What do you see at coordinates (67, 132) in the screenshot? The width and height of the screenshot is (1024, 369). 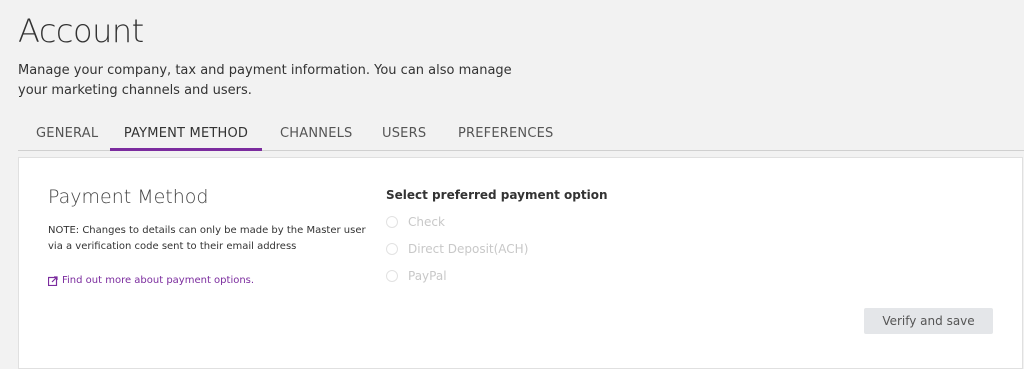 I see `tab-general: GENERAL` at bounding box center [67, 132].